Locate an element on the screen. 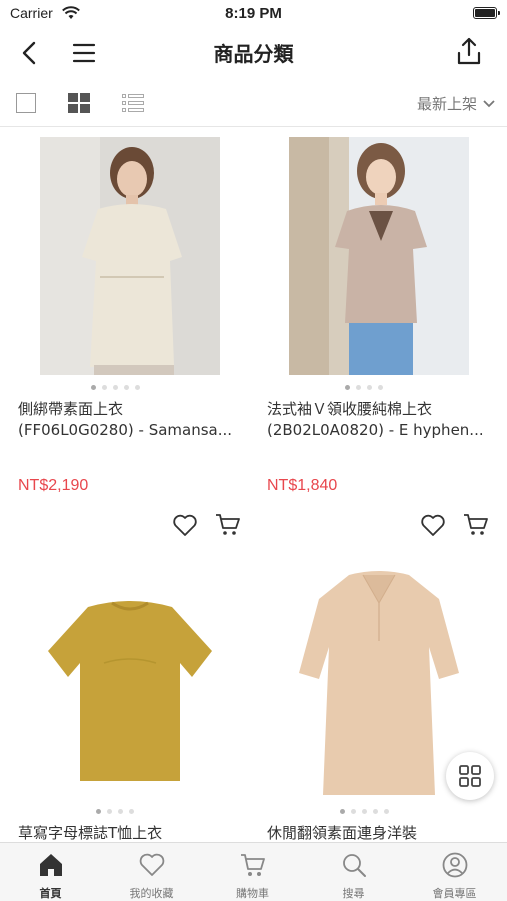  category-grid-button is located at coordinates (470, 776).